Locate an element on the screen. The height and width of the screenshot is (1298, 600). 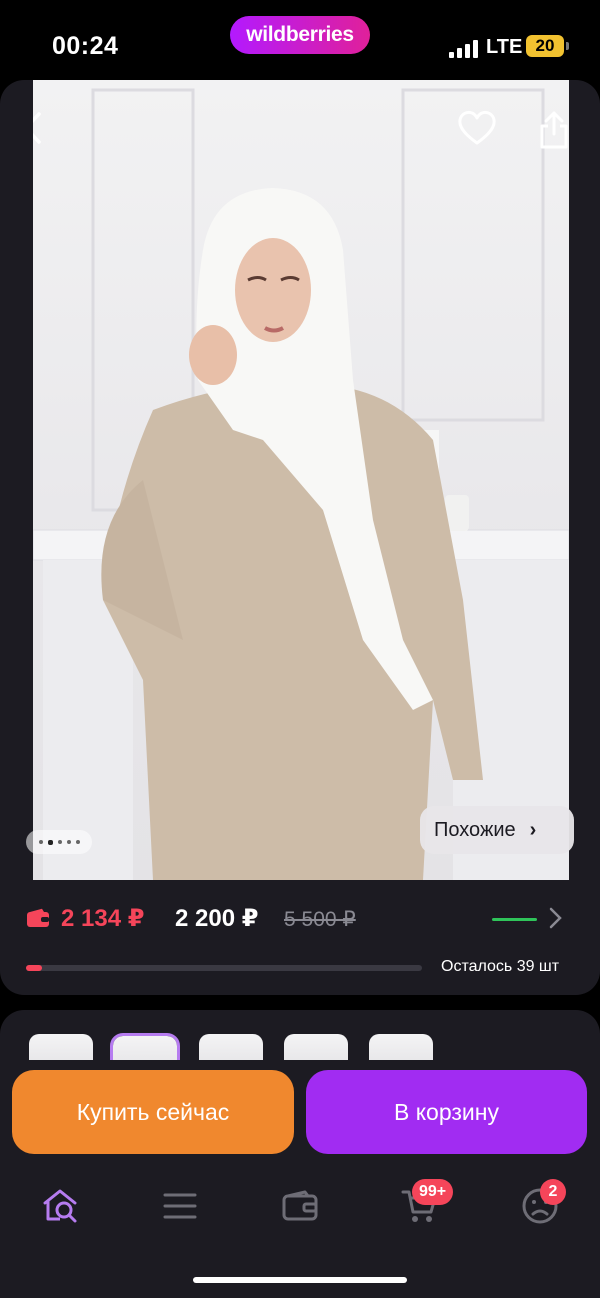
stock-progress-fill is located at coordinates (34, 968).